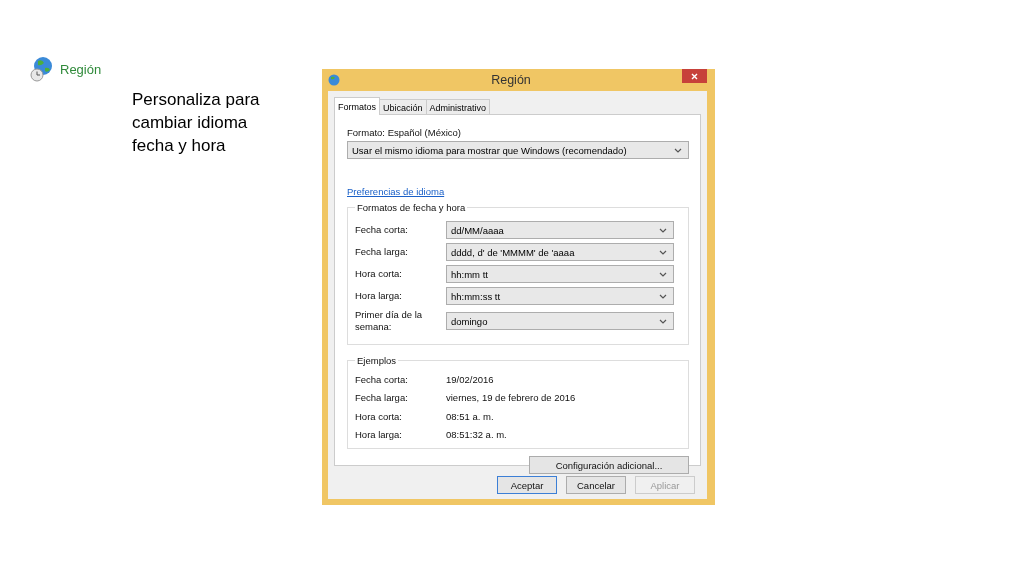 This screenshot has height=576, width=1024. Describe the element at coordinates (396, 191) in the screenshot. I see `language-preferences-link: Preferencias de idioma` at that location.